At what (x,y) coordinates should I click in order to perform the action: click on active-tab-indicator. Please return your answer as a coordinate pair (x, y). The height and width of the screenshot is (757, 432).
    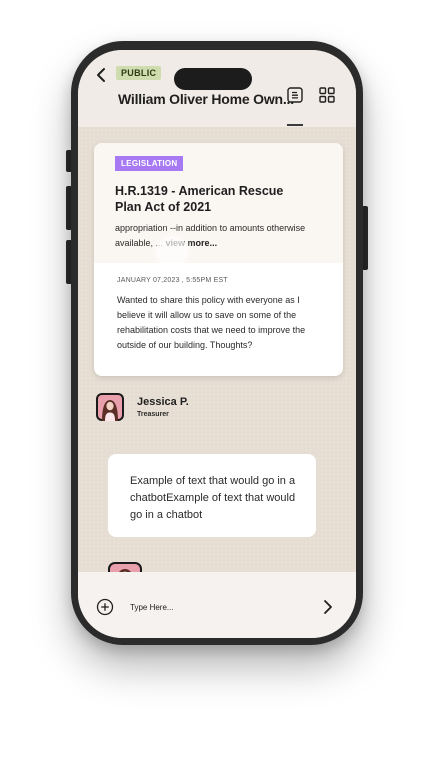
    Looking at the image, I should click on (295, 125).